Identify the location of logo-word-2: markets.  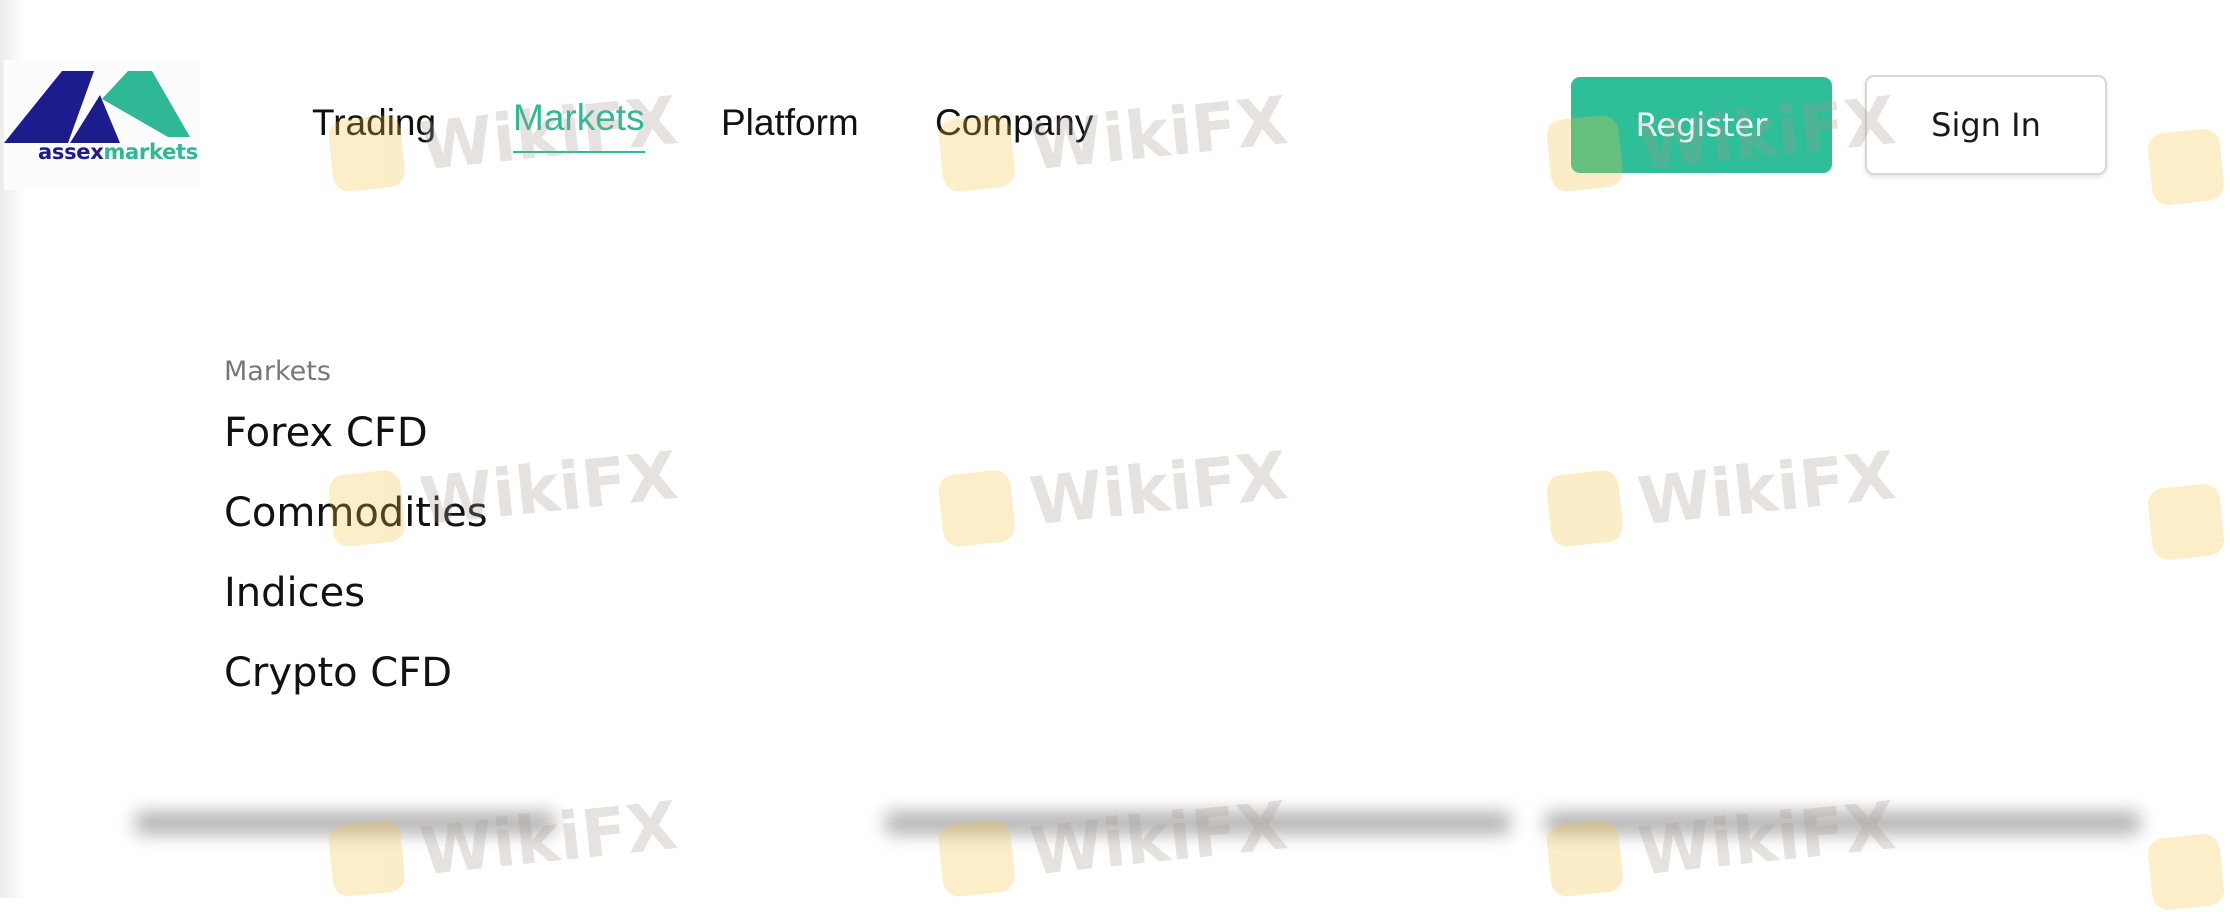
(150, 152).